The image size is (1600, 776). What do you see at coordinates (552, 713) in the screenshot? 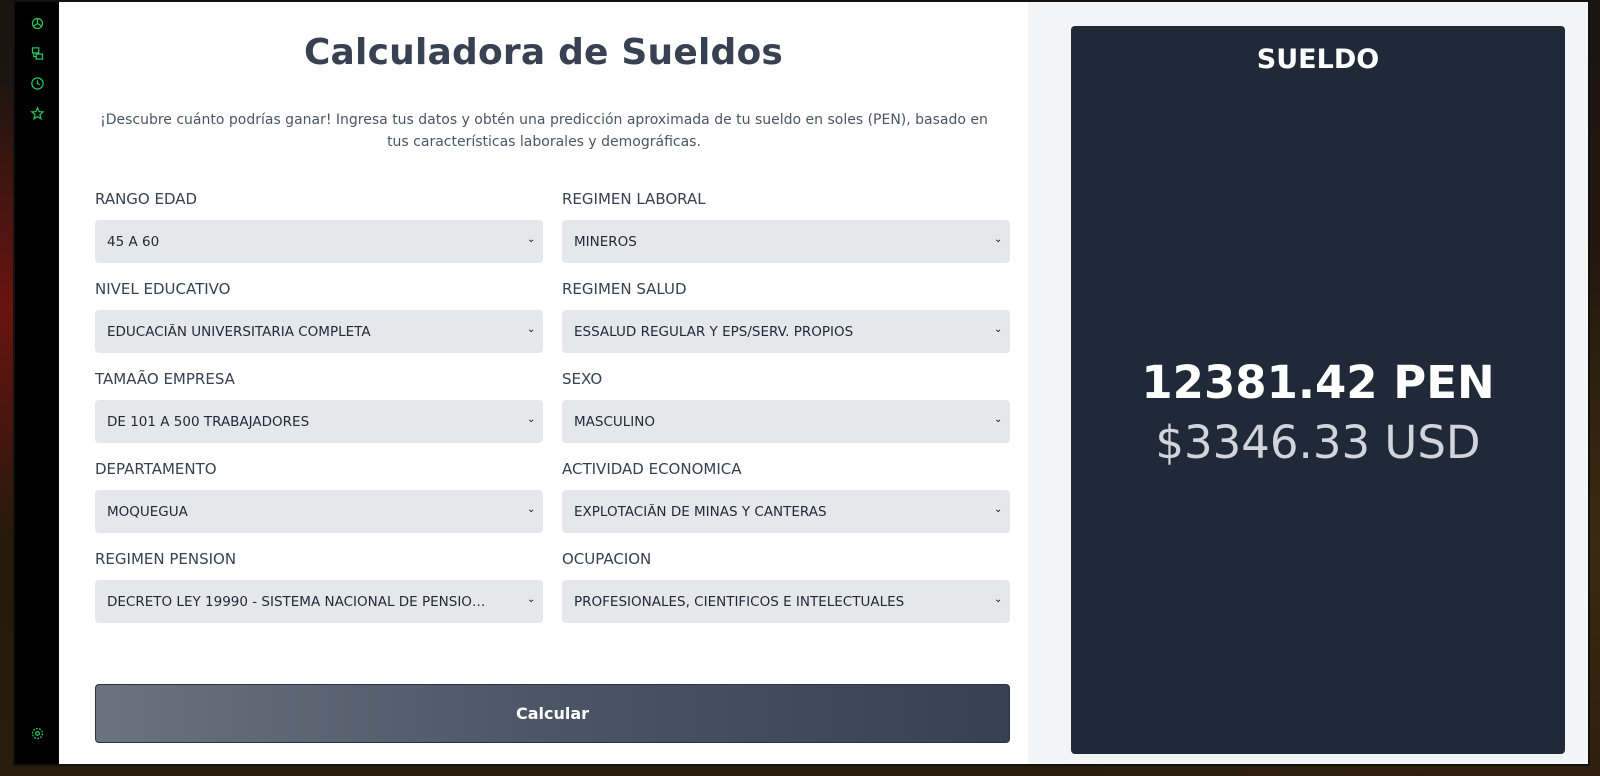
I see `calculate-button: Calcular` at bounding box center [552, 713].